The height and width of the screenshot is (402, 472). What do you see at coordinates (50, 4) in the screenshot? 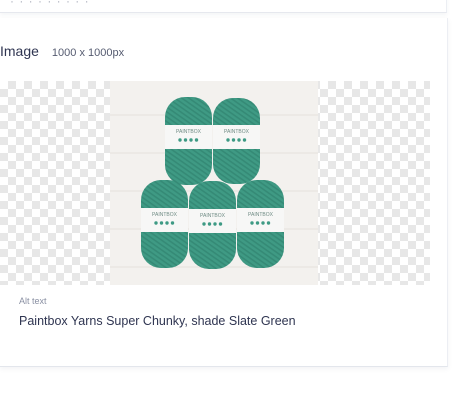
I see `previous-field-text: · · · · · · · · ·` at bounding box center [50, 4].